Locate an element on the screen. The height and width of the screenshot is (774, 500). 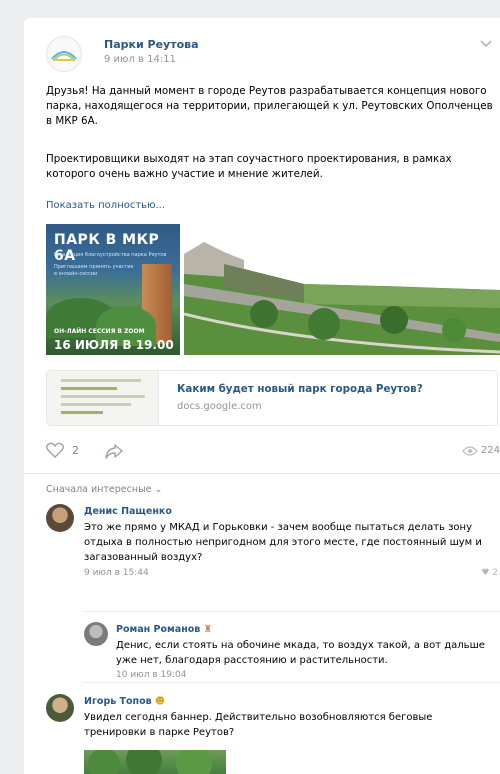
post-header: Парки Реутова 9 июл в 14:11 is located at coordinates (262, 48).